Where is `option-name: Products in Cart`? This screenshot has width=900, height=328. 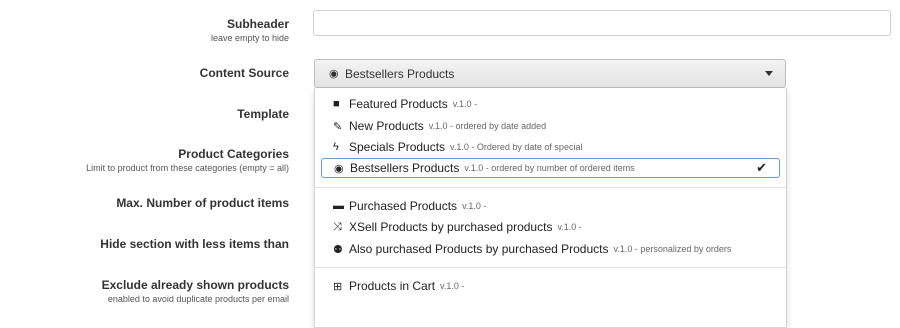
option-name: Products in Cart is located at coordinates (392, 286).